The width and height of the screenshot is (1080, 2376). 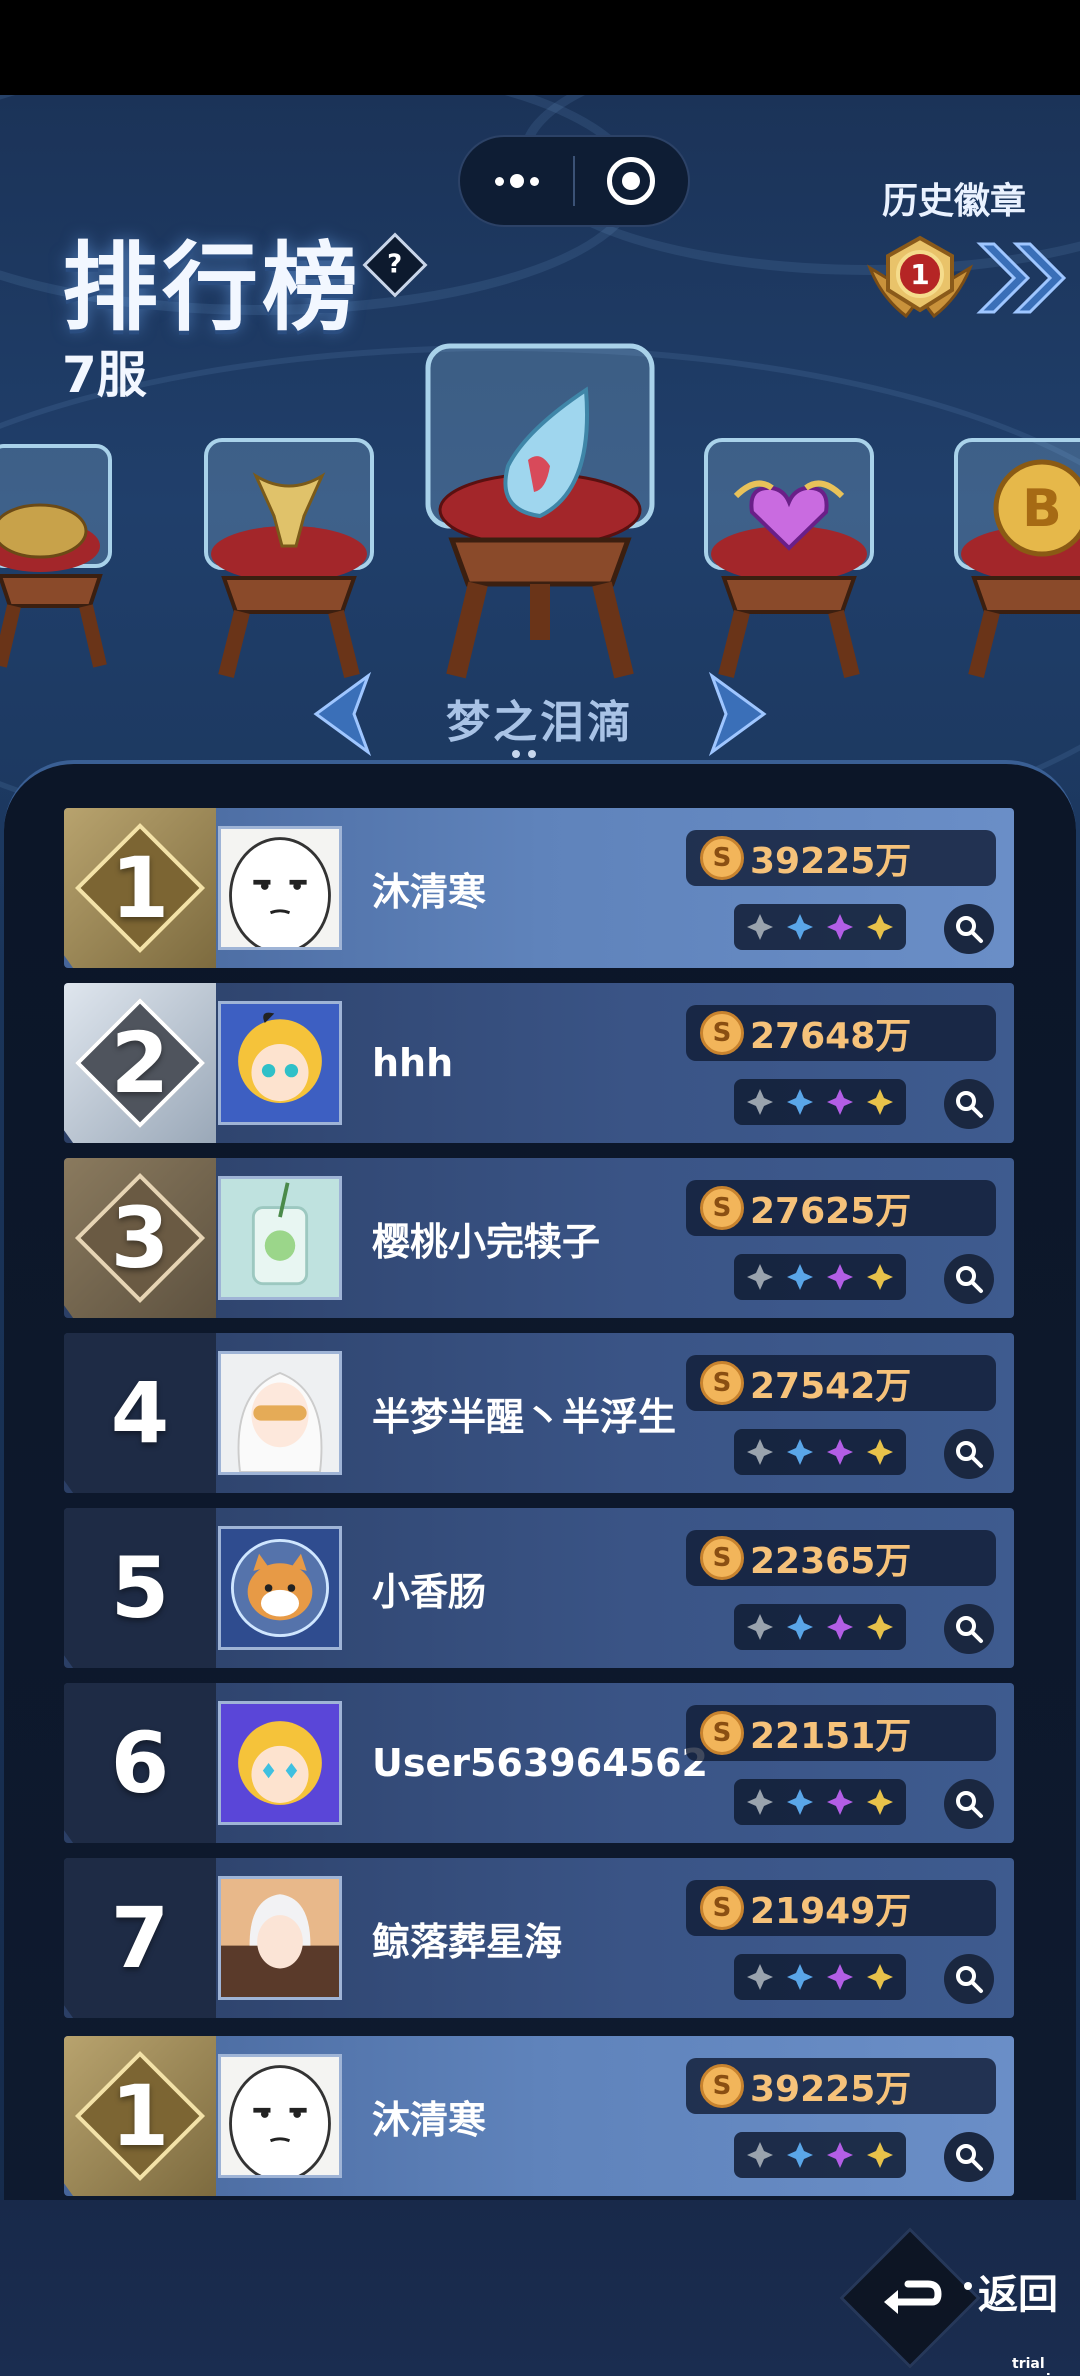 What do you see at coordinates (831, 1211) in the screenshot?
I see `score-value: 27625万` at bounding box center [831, 1211].